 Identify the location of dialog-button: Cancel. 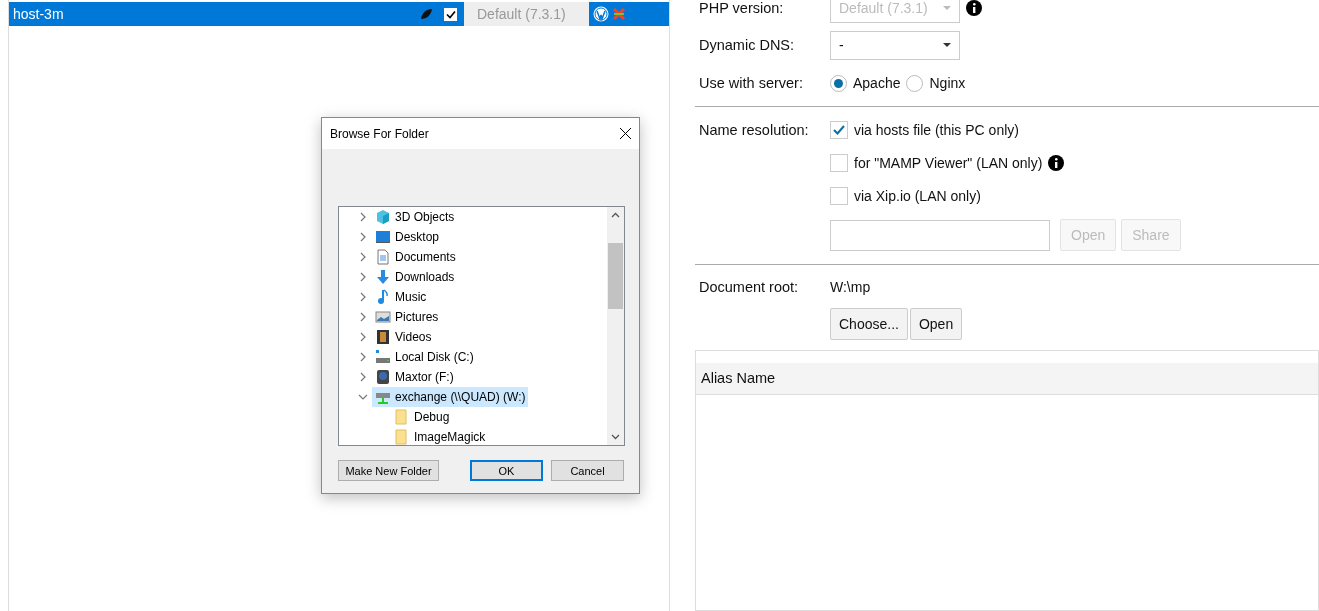
(587, 470).